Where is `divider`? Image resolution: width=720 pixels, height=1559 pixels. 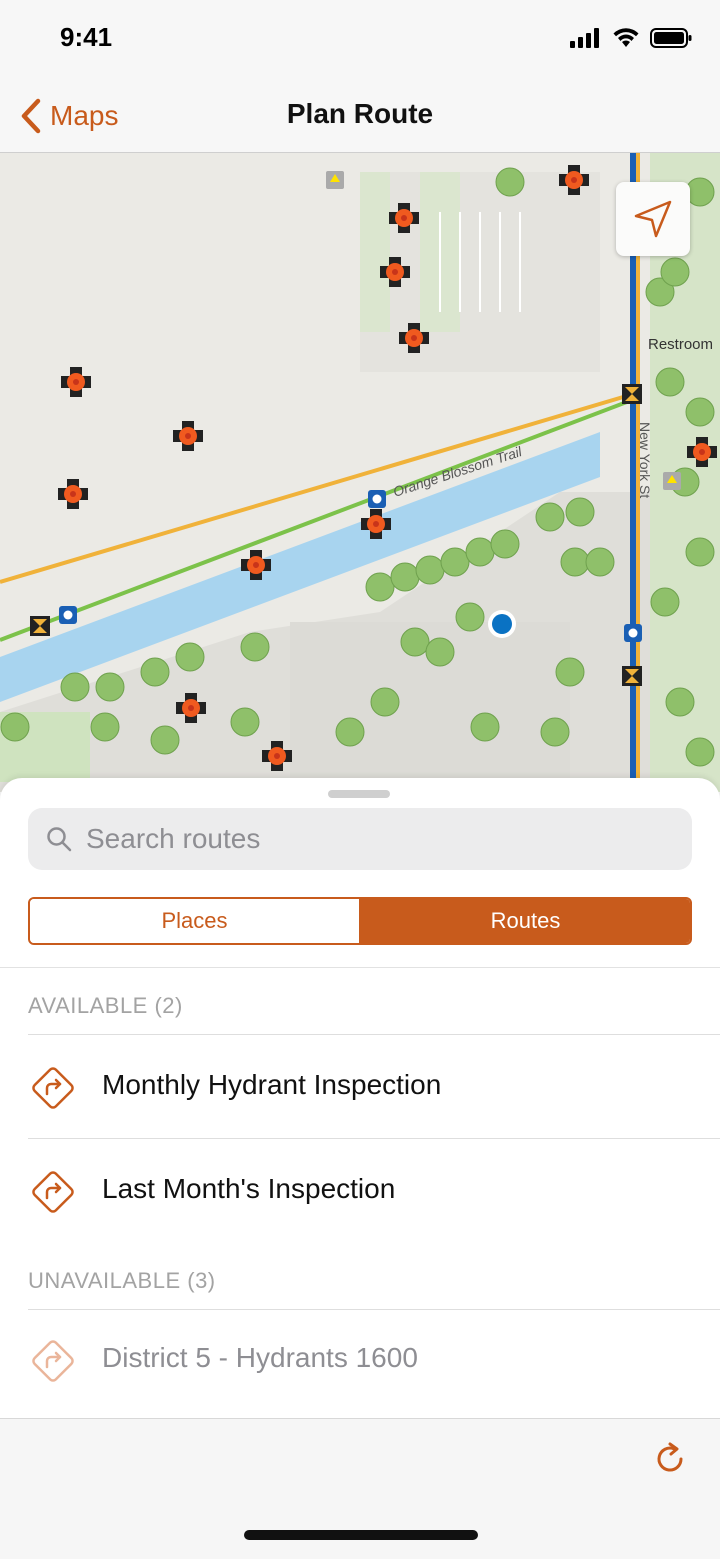
divider is located at coordinates (360, 967).